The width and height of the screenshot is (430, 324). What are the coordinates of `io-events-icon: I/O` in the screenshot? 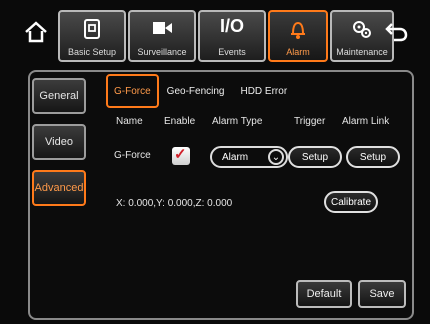 It's located at (232, 26).